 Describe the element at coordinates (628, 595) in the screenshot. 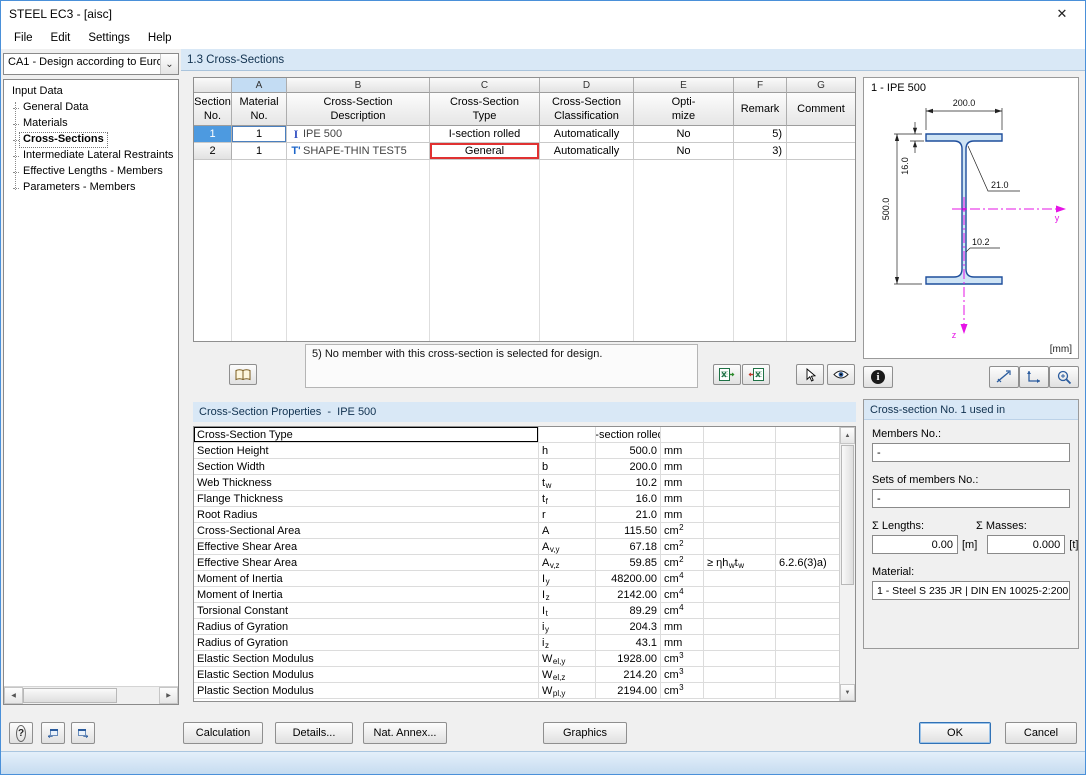

I see `property-value: 2142.00` at that location.